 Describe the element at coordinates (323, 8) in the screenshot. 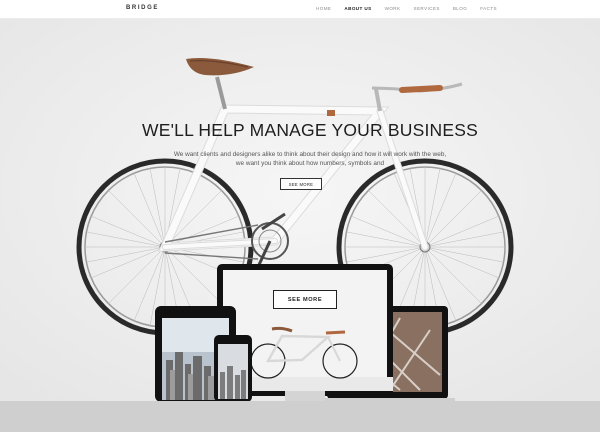

I see `nav-home: HOME` at that location.